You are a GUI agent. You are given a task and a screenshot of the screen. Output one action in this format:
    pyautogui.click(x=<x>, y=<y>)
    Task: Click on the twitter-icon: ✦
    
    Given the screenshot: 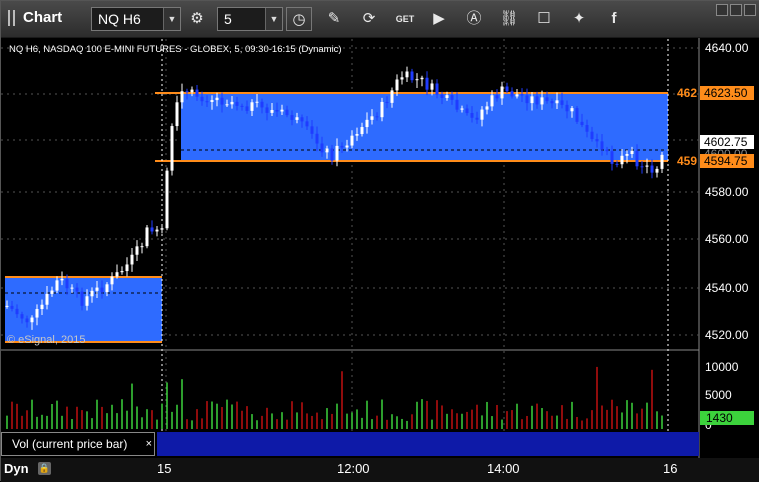 What is the action you would take?
    pyautogui.click(x=579, y=19)
    